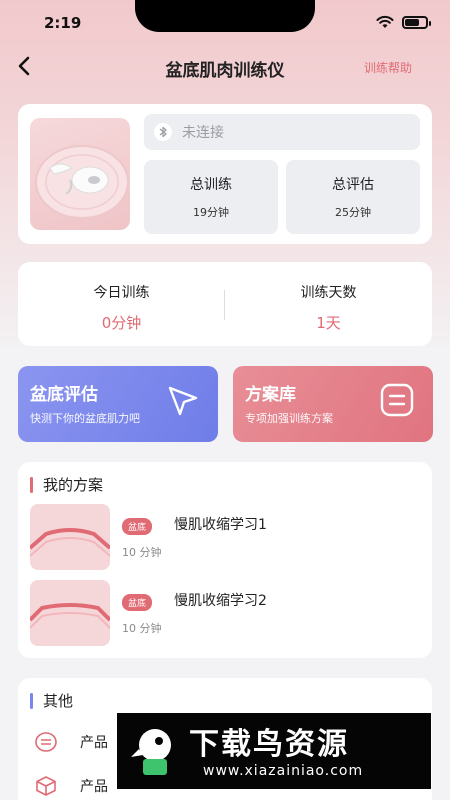  Describe the element at coordinates (353, 212) in the screenshot. I see `total-eval-value: 25分钟` at that location.